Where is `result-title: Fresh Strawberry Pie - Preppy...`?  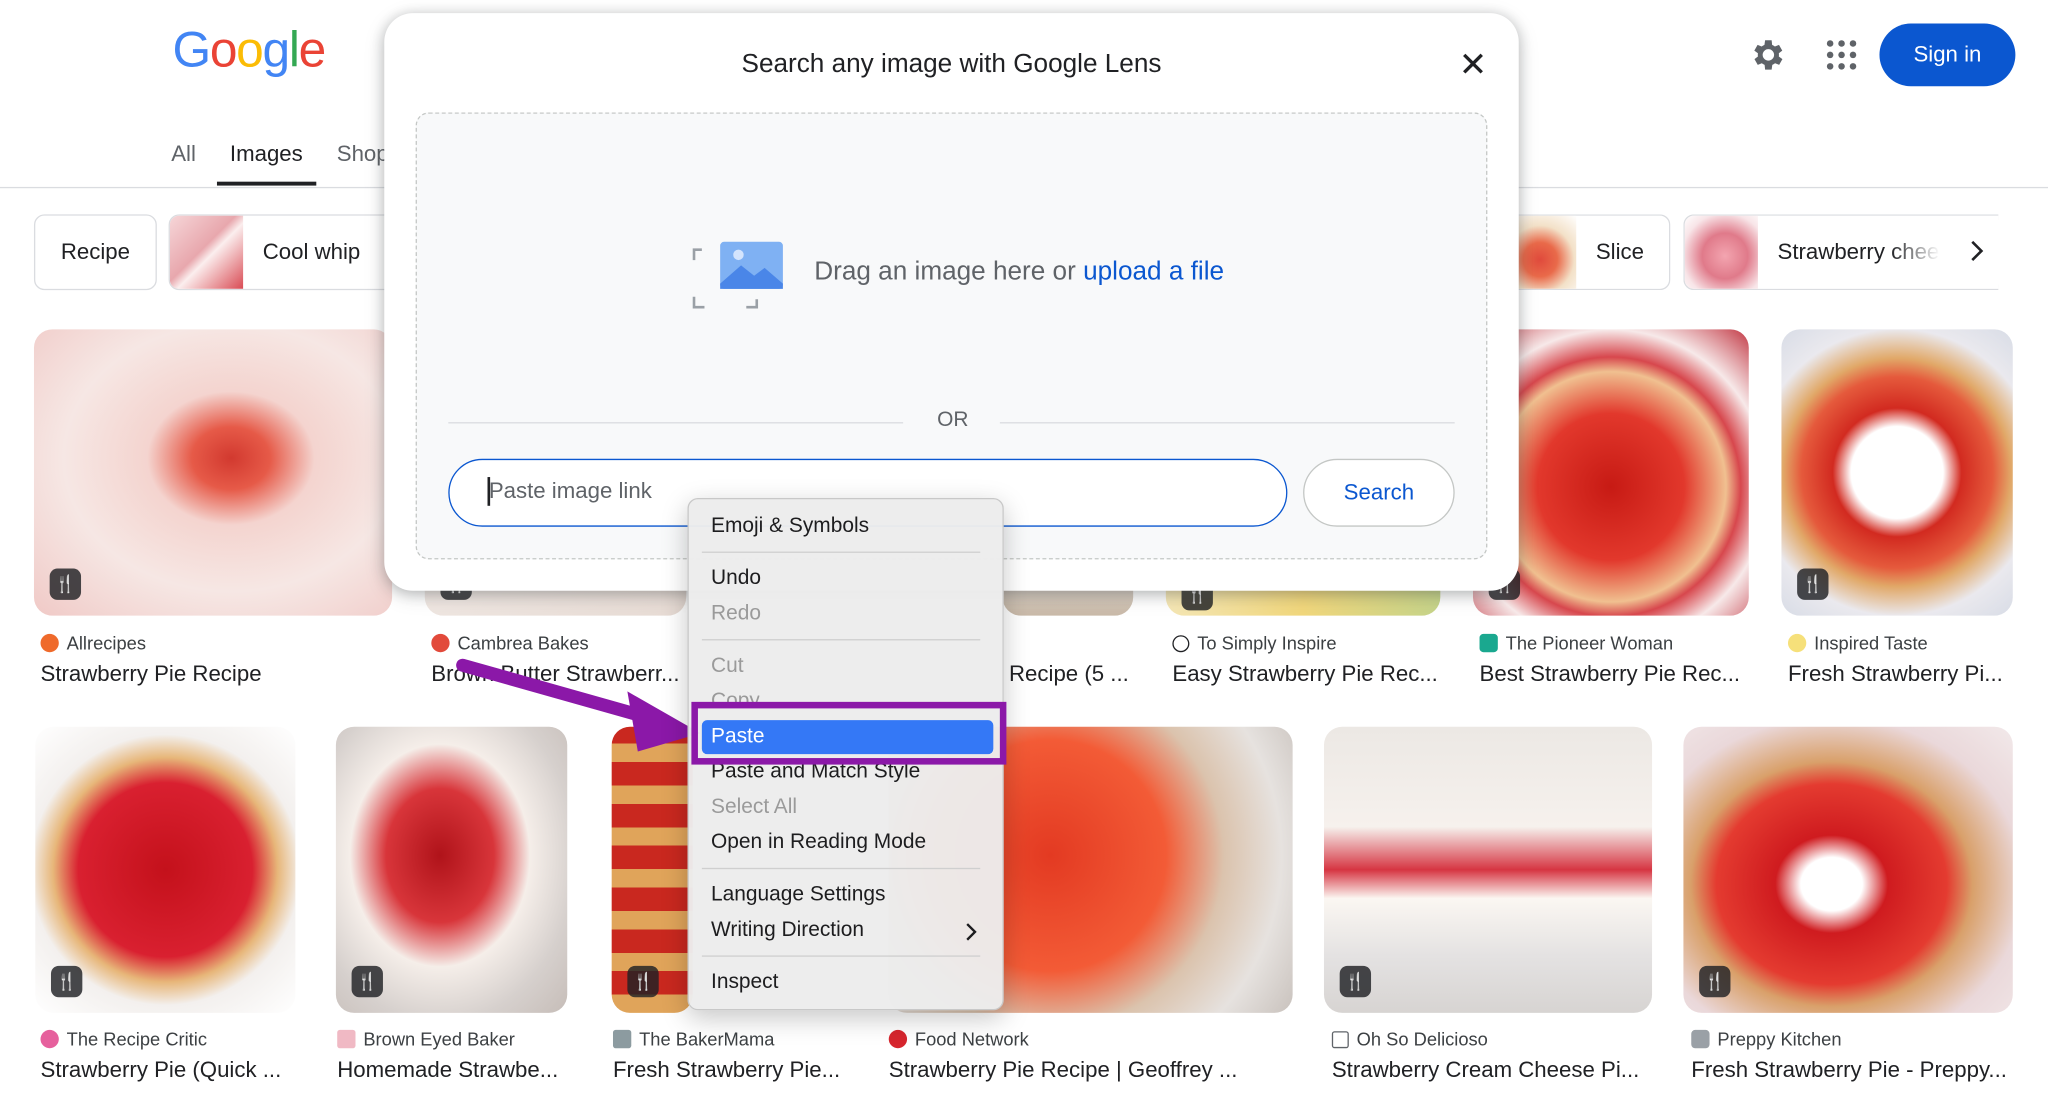
result-title: Fresh Strawberry Pie - Preppy... is located at coordinates (1854, 1070).